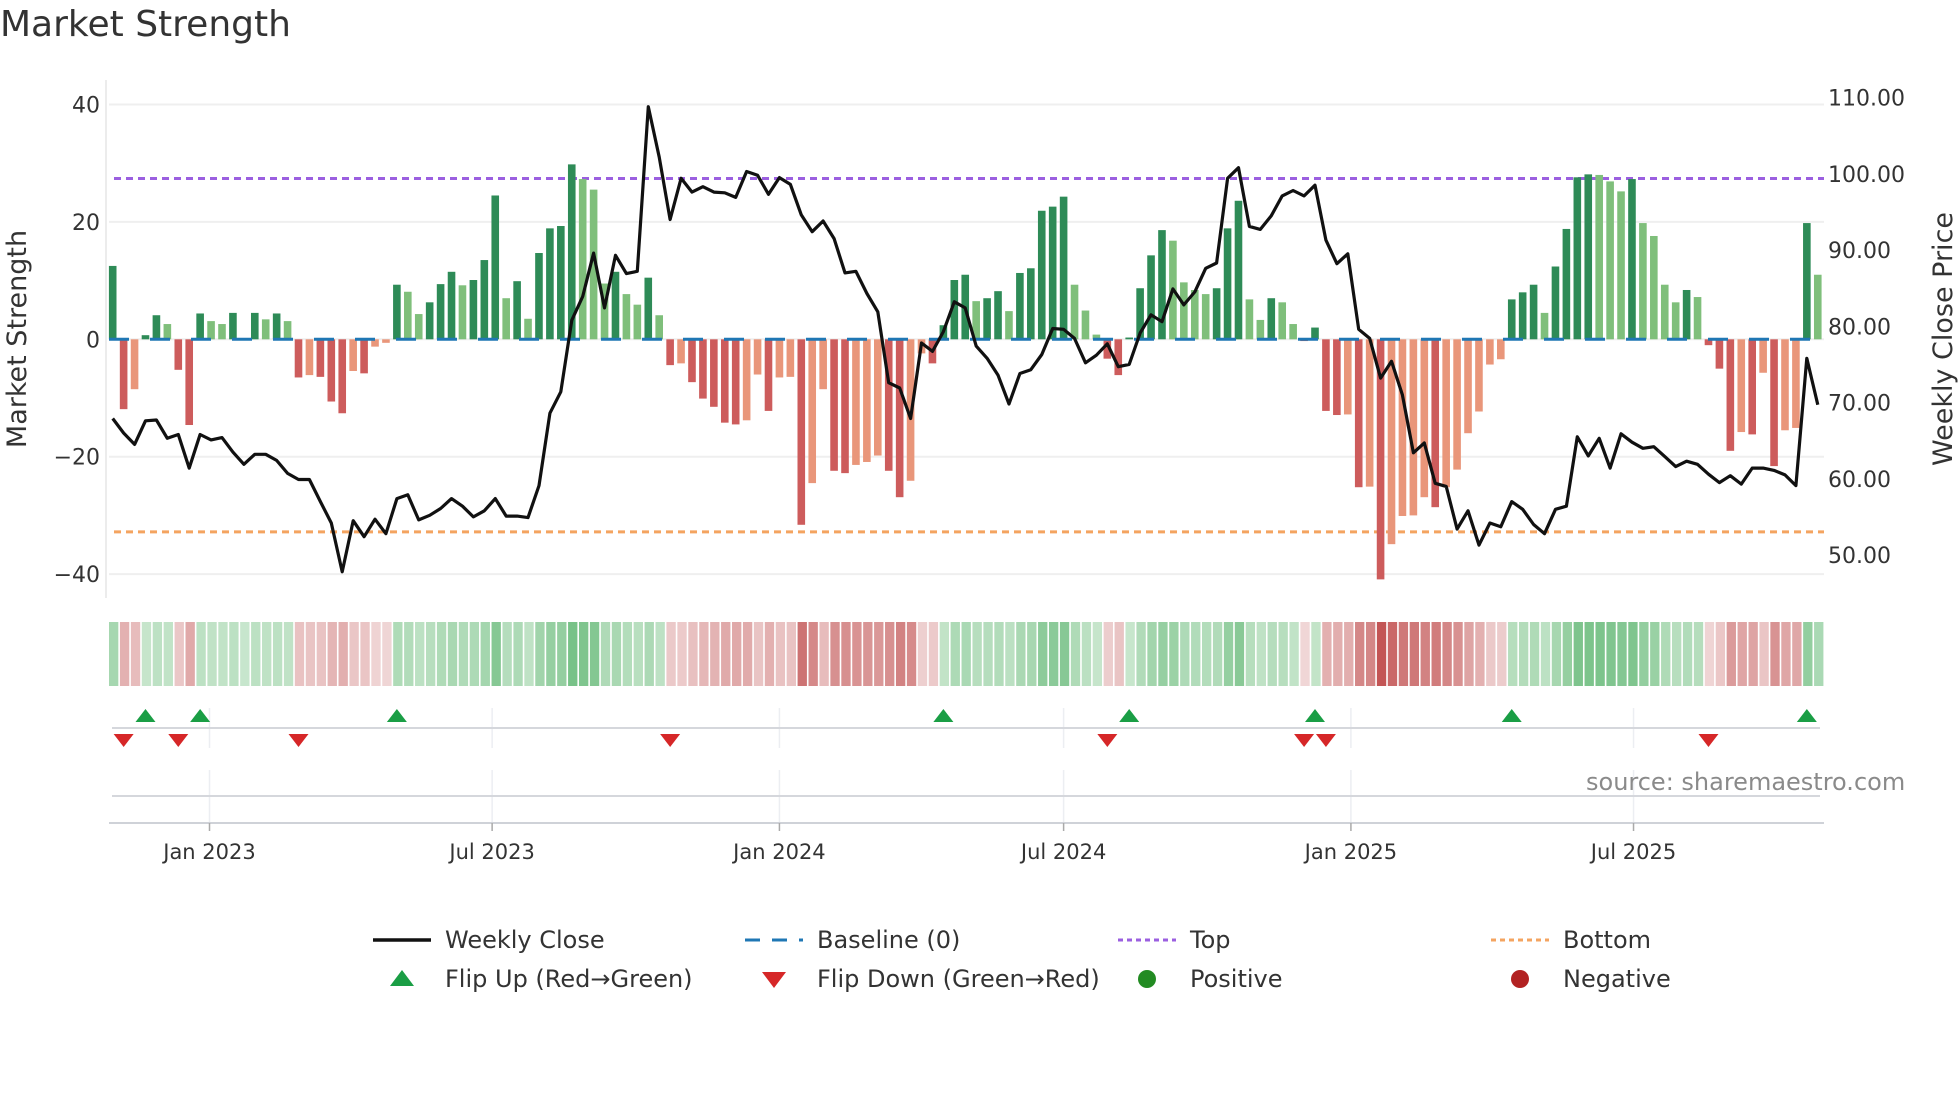  I want to click on y2-tick-label: 70.00, so click(1859, 404).